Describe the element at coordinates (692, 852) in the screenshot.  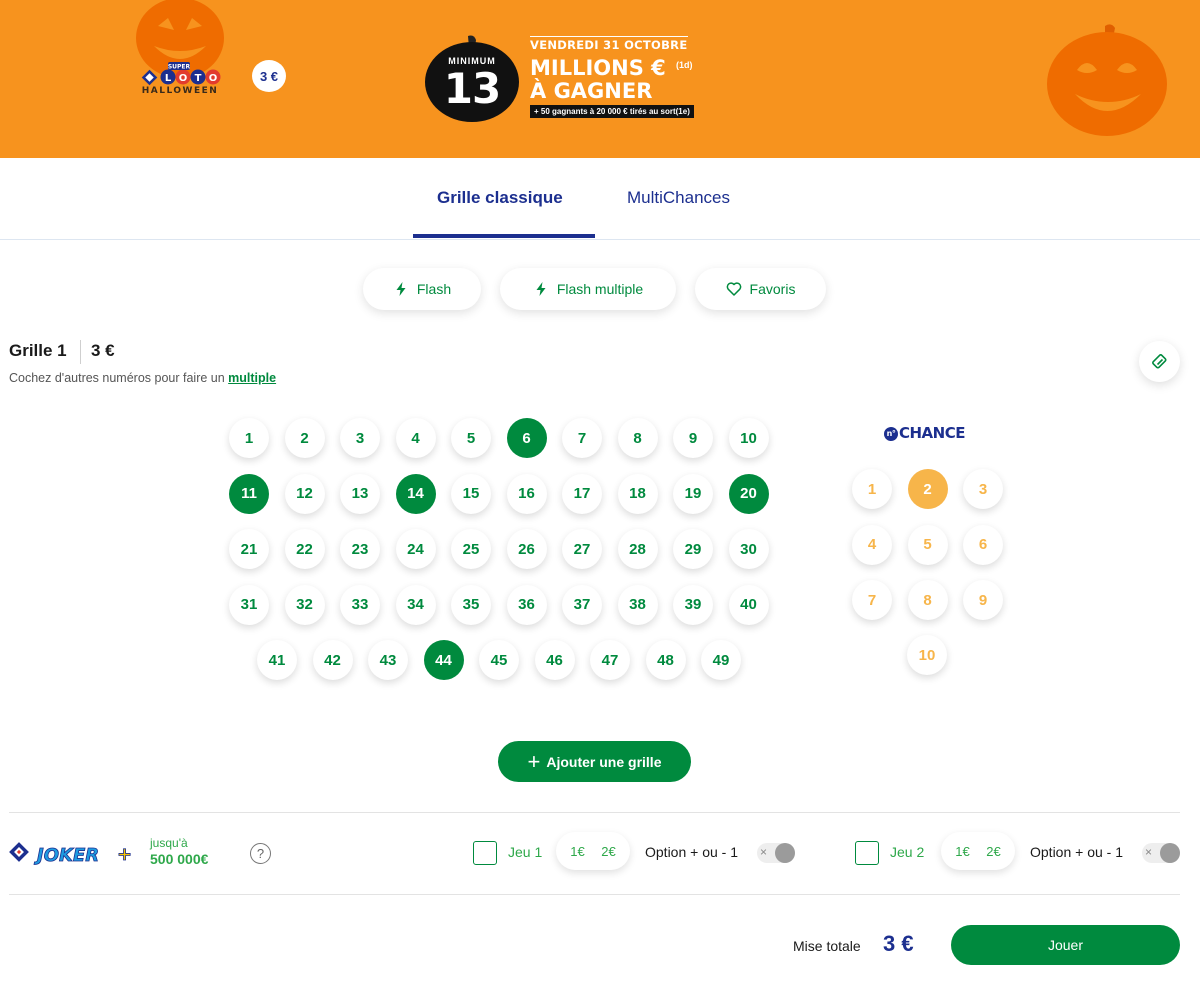
I see `jeu1-option-label: Option + ou - 1` at that location.